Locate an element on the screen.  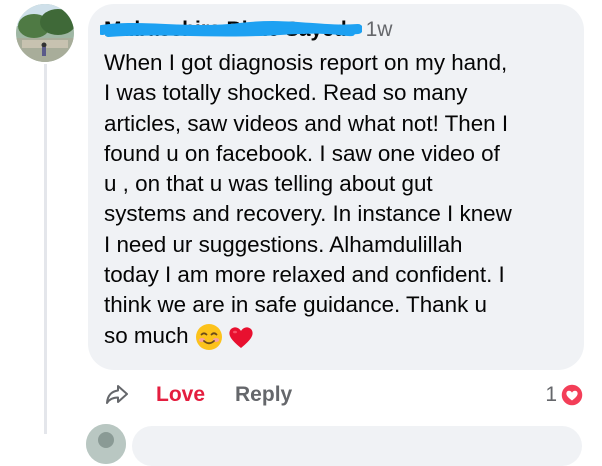
comment-timestamp: 1w is located at coordinates (379, 29).